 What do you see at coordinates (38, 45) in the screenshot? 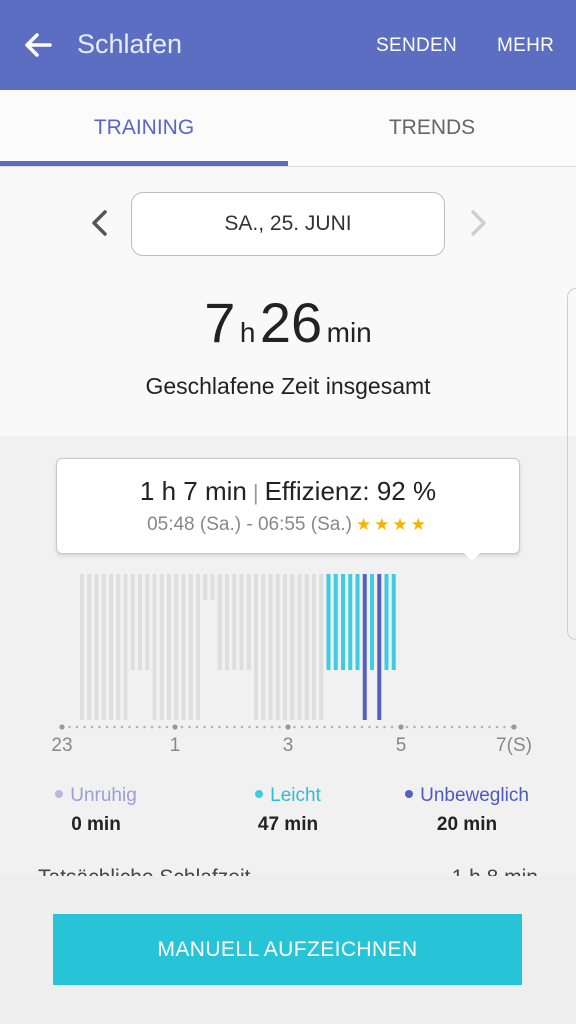
I see `arrow-left-icon` at bounding box center [38, 45].